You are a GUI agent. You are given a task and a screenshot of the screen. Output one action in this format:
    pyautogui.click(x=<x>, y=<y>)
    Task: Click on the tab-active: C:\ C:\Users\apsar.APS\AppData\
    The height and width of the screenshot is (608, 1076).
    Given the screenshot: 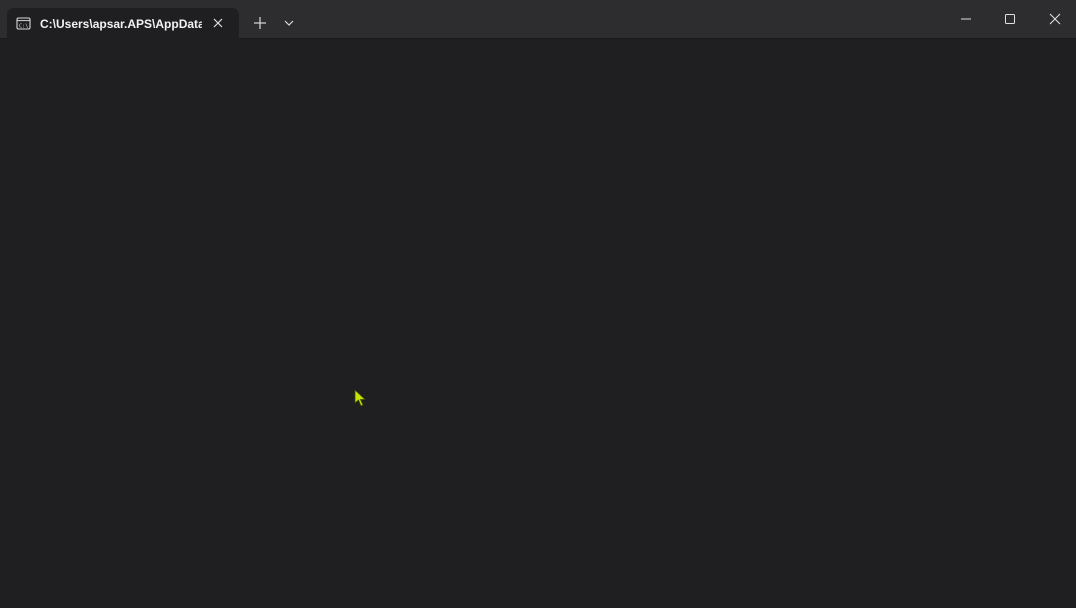 What is the action you would take?
    pyautogui.click(x=123, y=23)
    